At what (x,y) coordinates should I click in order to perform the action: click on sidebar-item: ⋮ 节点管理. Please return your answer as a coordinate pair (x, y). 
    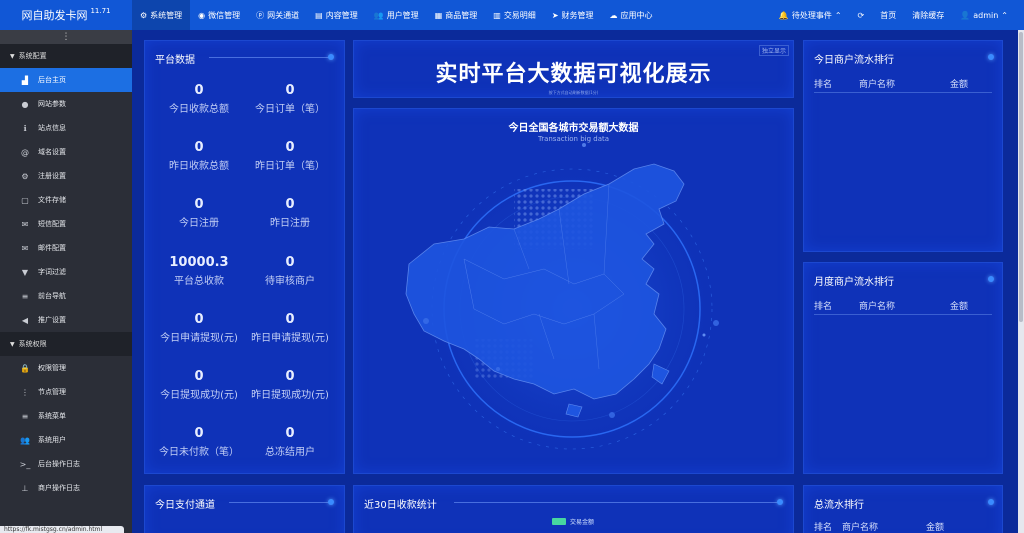
    Looking at the image, I should click on (66, 392).